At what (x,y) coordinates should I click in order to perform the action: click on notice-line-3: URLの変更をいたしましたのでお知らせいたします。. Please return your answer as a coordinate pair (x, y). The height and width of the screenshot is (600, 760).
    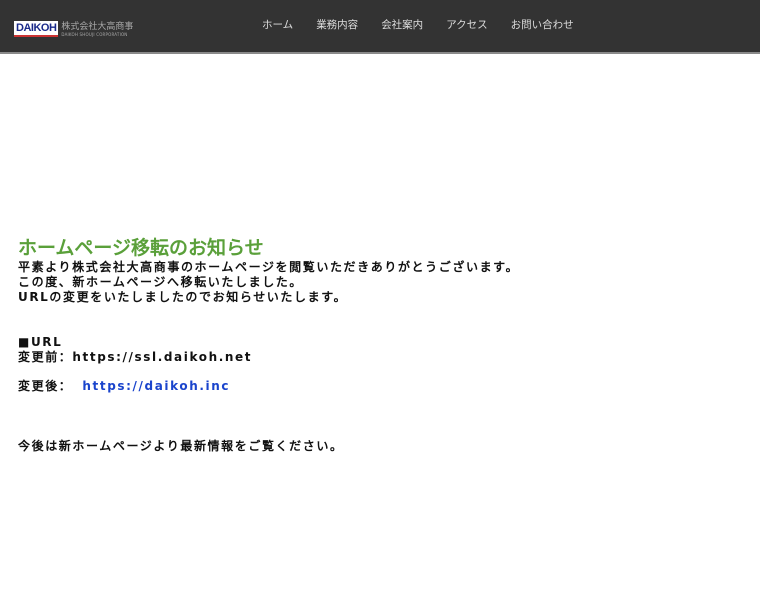
    Looking at the image, I should click on (183, 297).